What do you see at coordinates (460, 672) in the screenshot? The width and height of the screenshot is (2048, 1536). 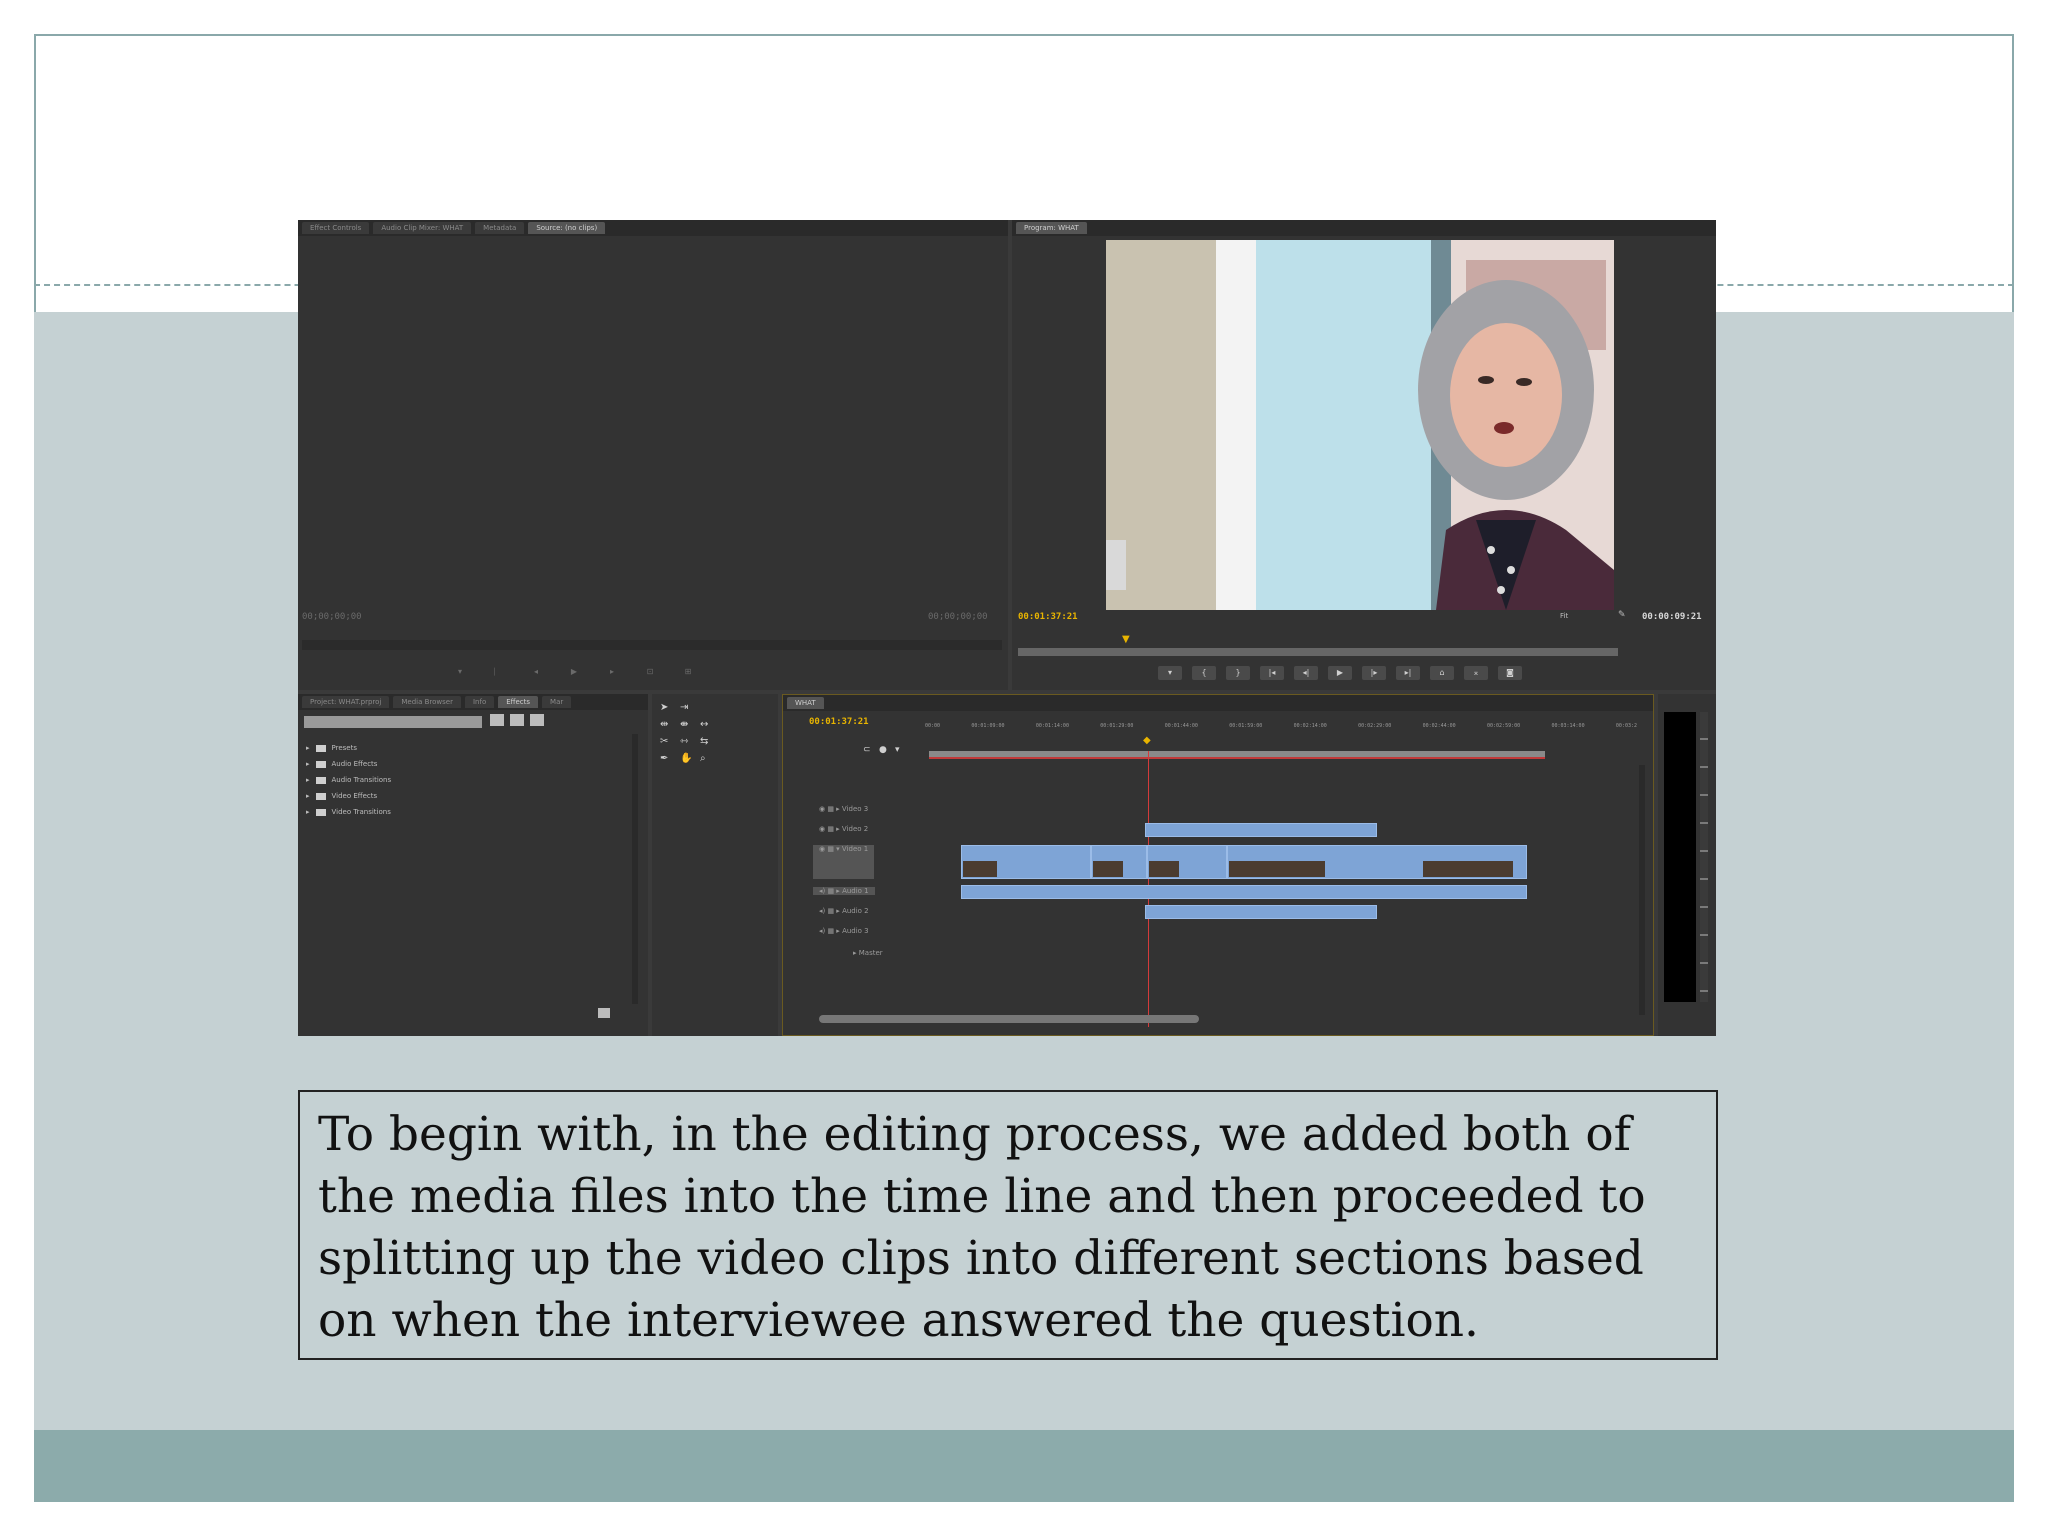 I see `mark-in-icon: ▾` at bounding box center [460, 672].